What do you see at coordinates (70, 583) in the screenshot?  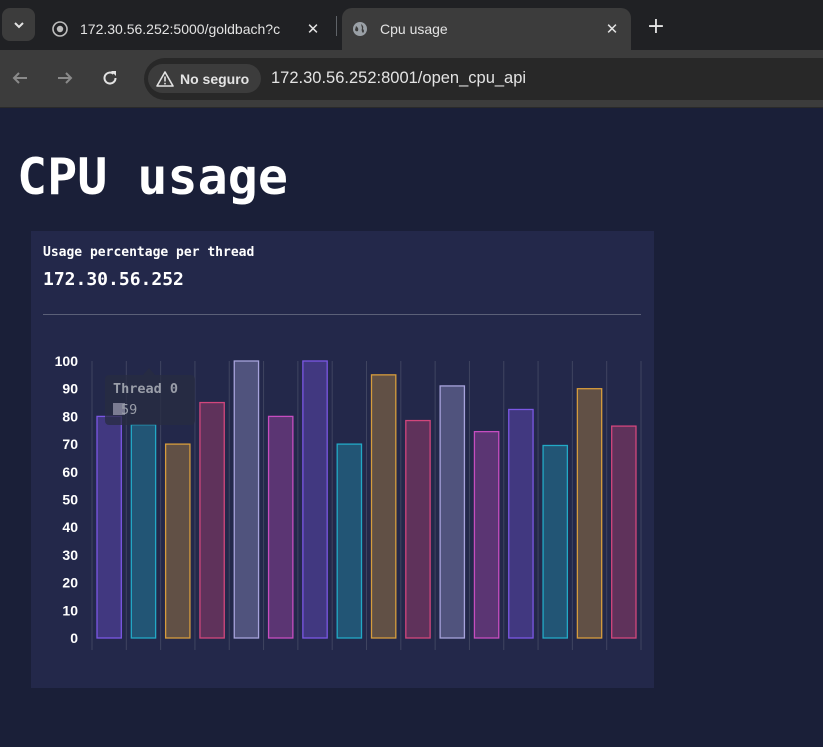 I see `y-tick-label: 20` at bounding box center [70, 583].